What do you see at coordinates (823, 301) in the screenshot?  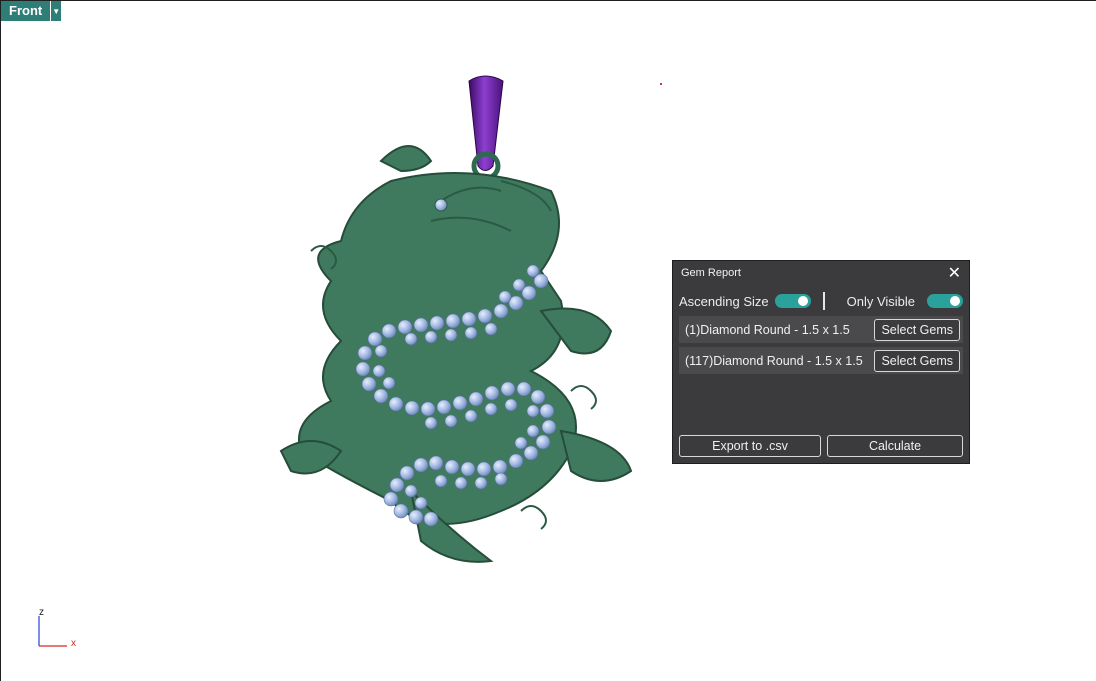 I see `divider` at bounding box center [823, 301].